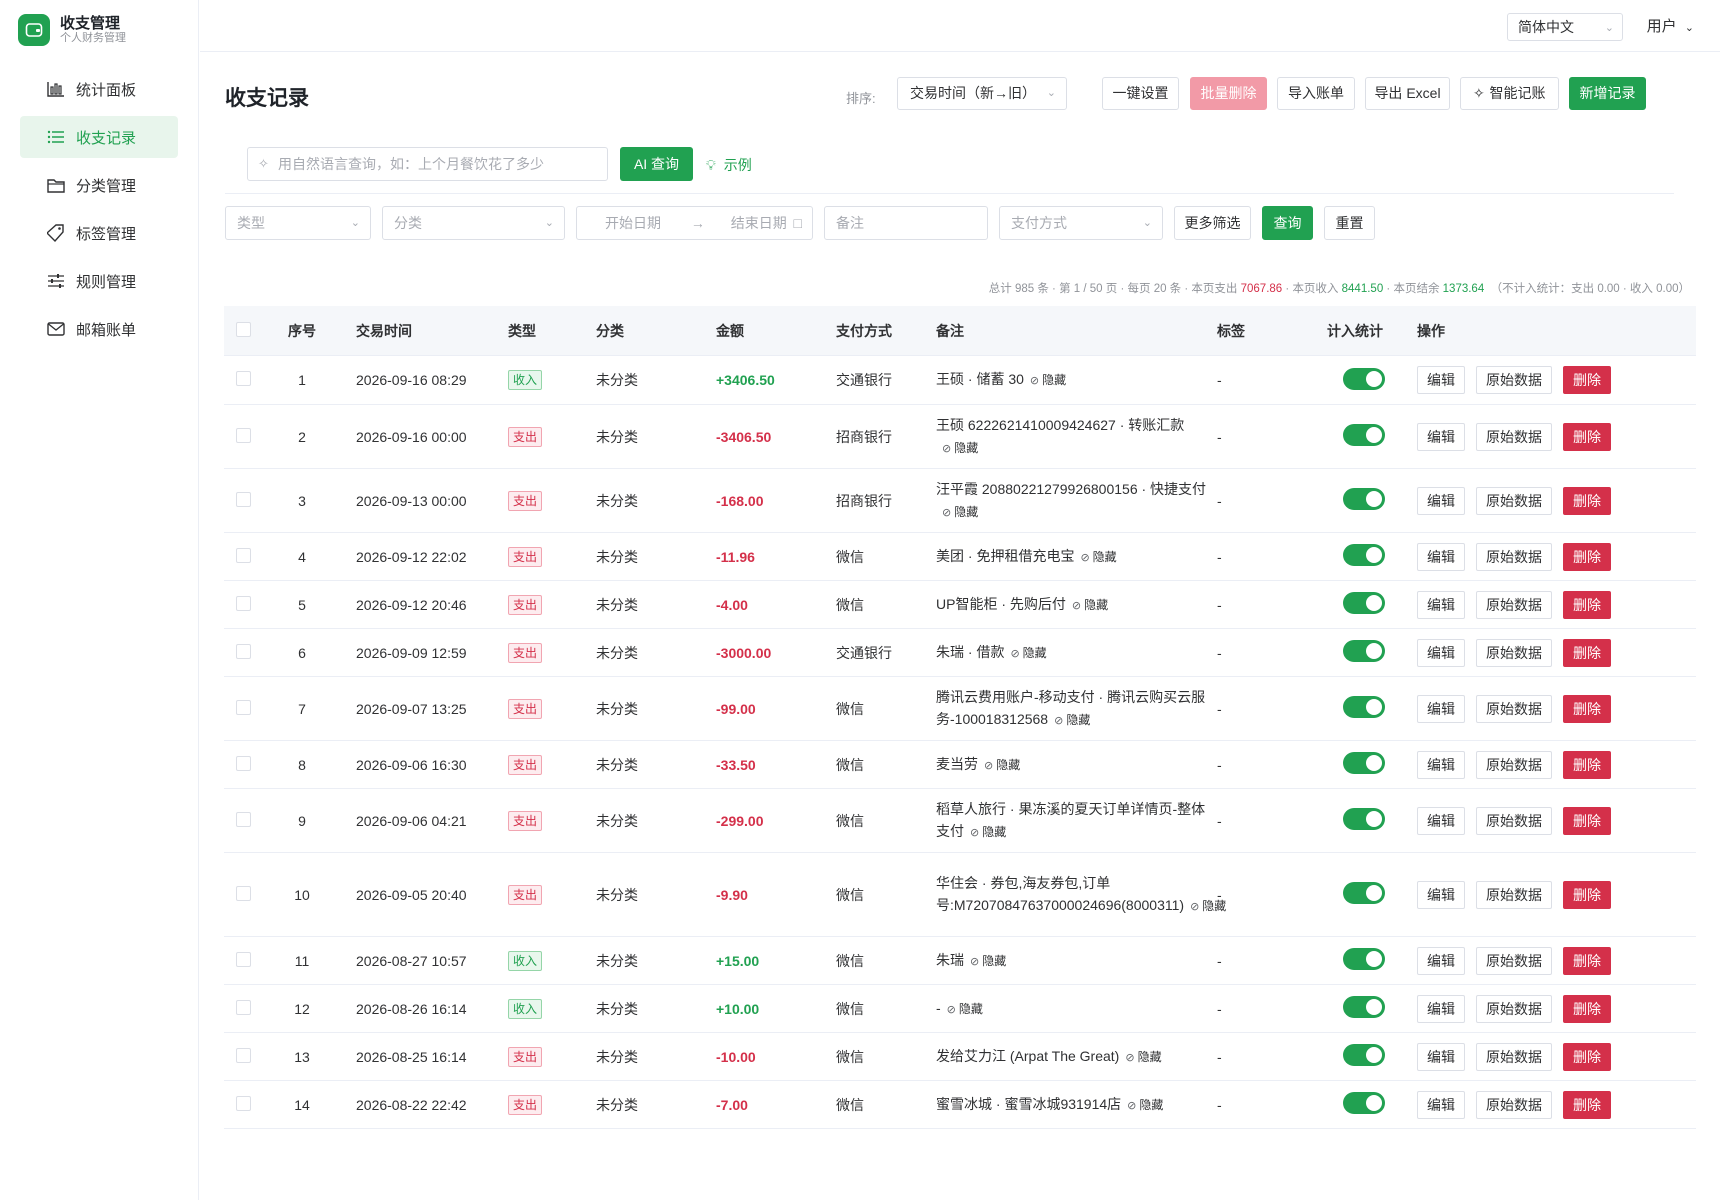  Describe the element at coordinates (99, 89) in the screenshot. I see `sidebar-item-dashboard: 统计面板` at that location.